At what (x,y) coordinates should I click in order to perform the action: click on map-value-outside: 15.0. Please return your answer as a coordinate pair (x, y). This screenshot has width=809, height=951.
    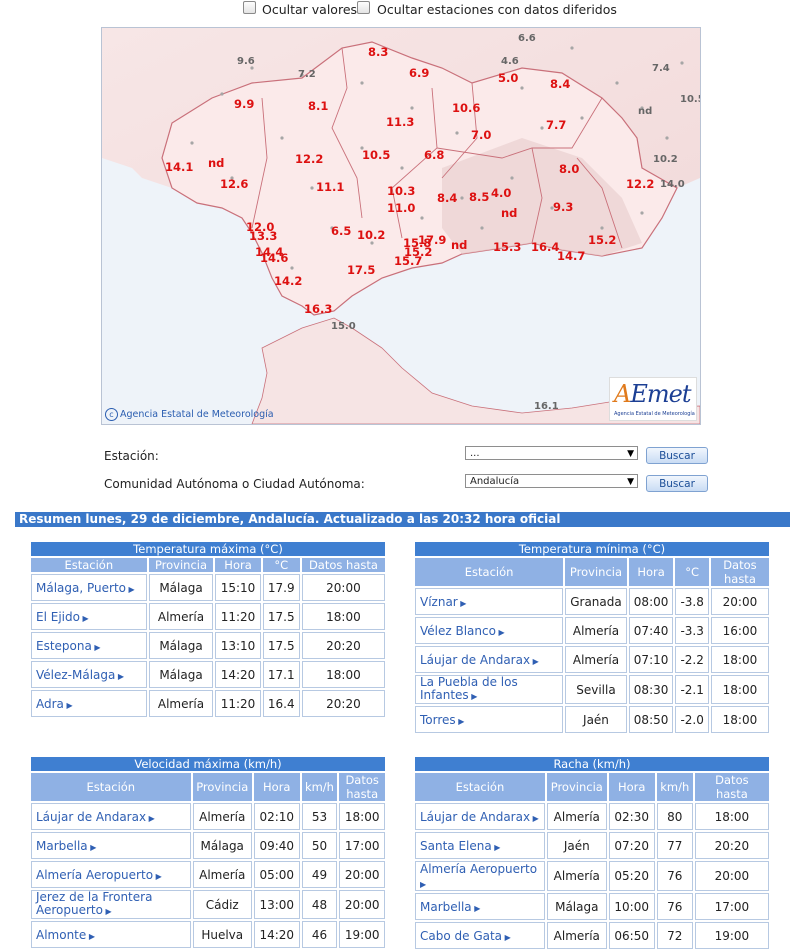
    Looking at the image, I should click on (343, 326).